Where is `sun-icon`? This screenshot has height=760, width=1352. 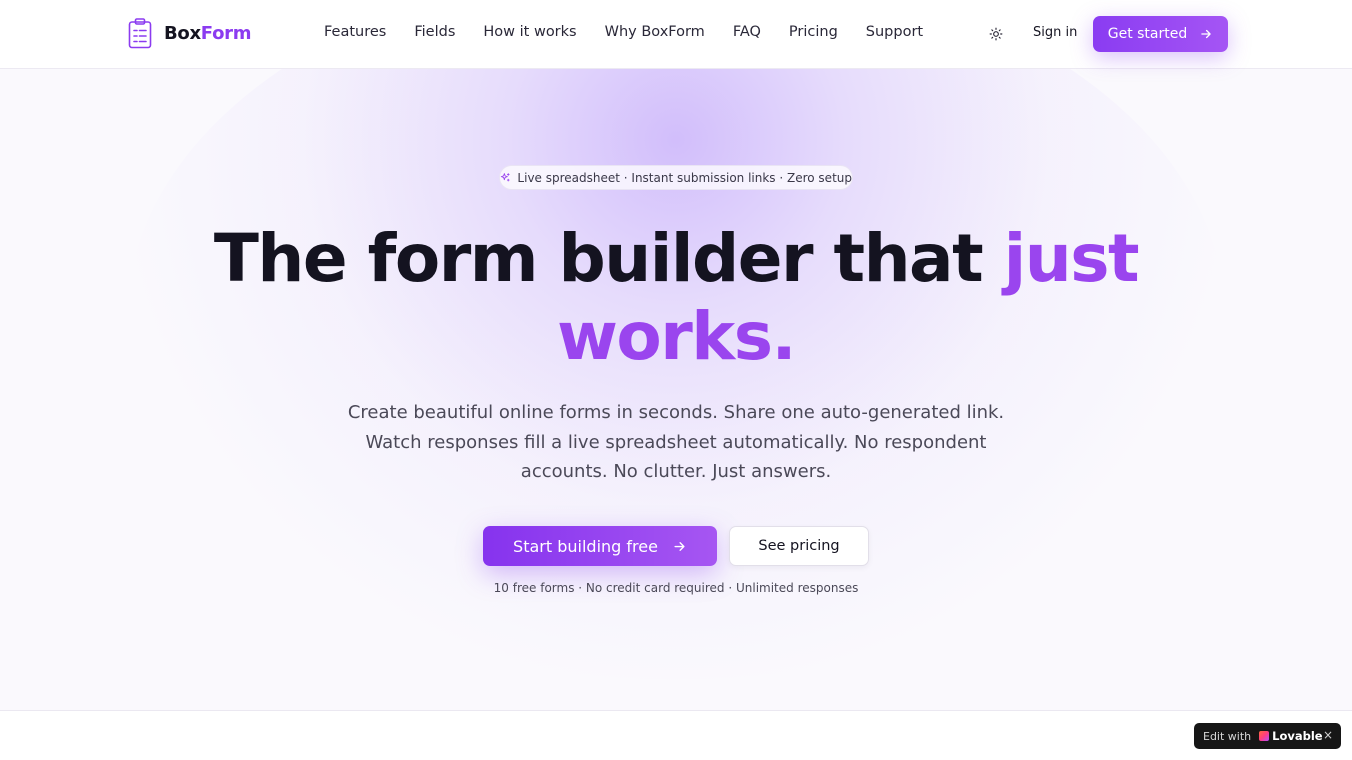 sun-icon is located at coordinates (996, 34).